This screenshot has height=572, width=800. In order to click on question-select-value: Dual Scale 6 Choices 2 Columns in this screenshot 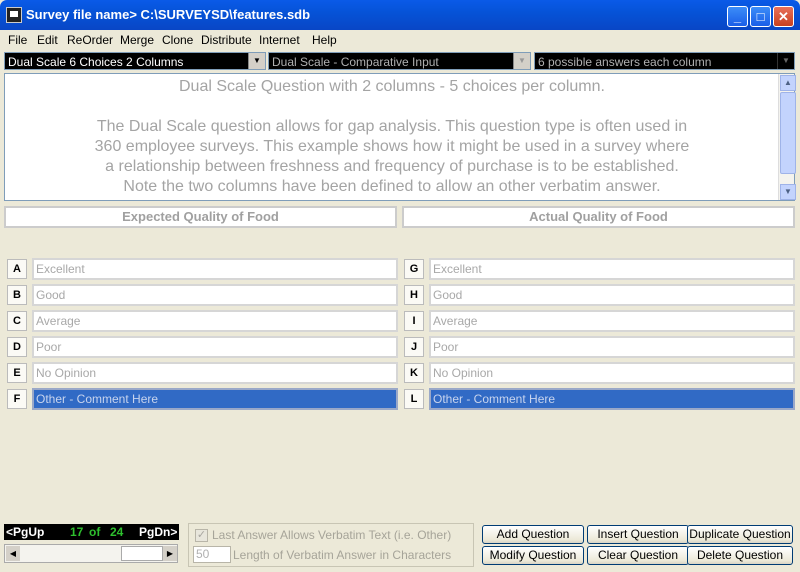, I will do `click(96, 62)`.